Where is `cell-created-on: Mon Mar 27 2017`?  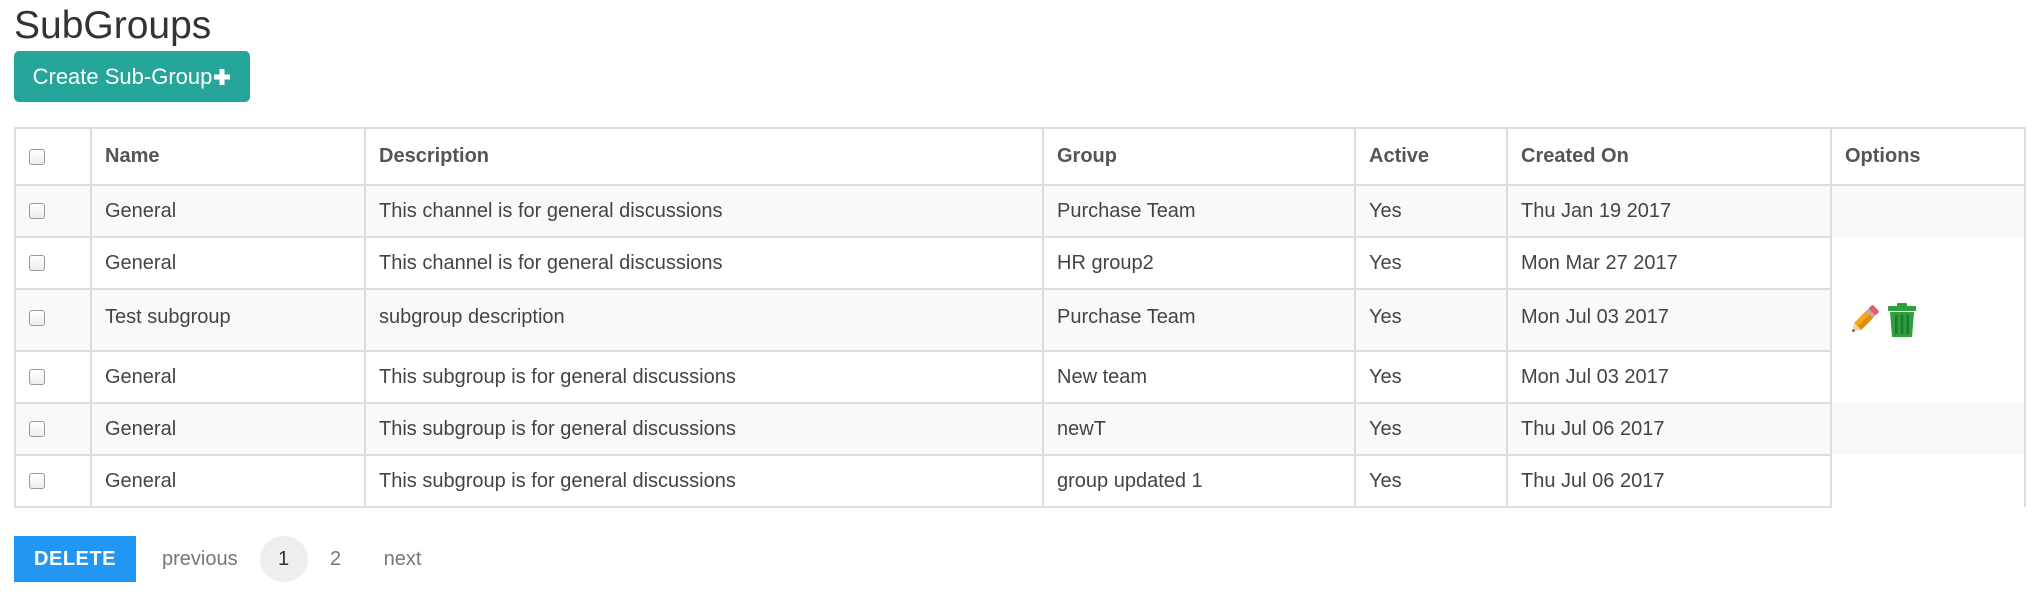 cell-created-on: Mon Mar 27 2017 is located at coordinates (1669, 263).